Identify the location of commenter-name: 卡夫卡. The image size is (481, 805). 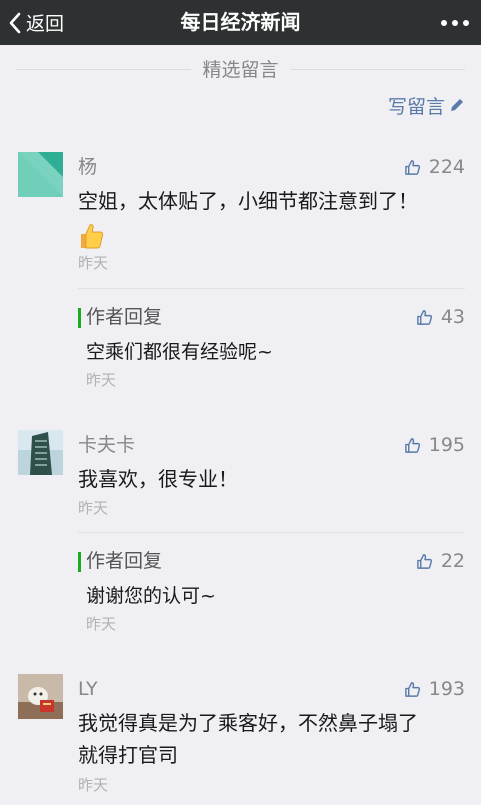
(107, 445).